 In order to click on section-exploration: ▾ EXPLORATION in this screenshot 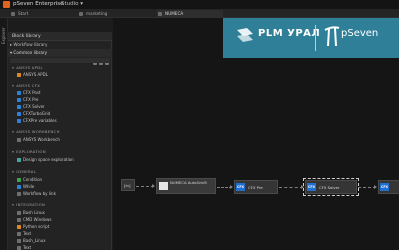, I will do `click(29, 151)`.